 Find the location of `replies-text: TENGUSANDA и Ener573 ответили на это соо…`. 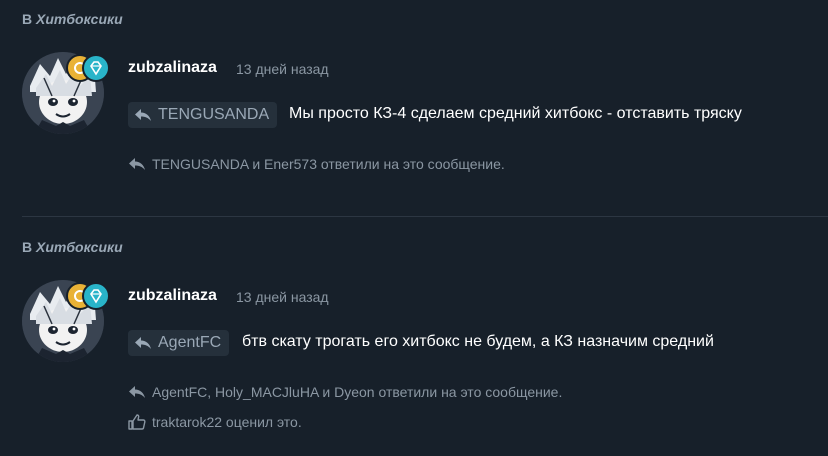

replies-text: TENGUSANDA и Ener573 ответили на это соо… is located at coordinates (328, 164).